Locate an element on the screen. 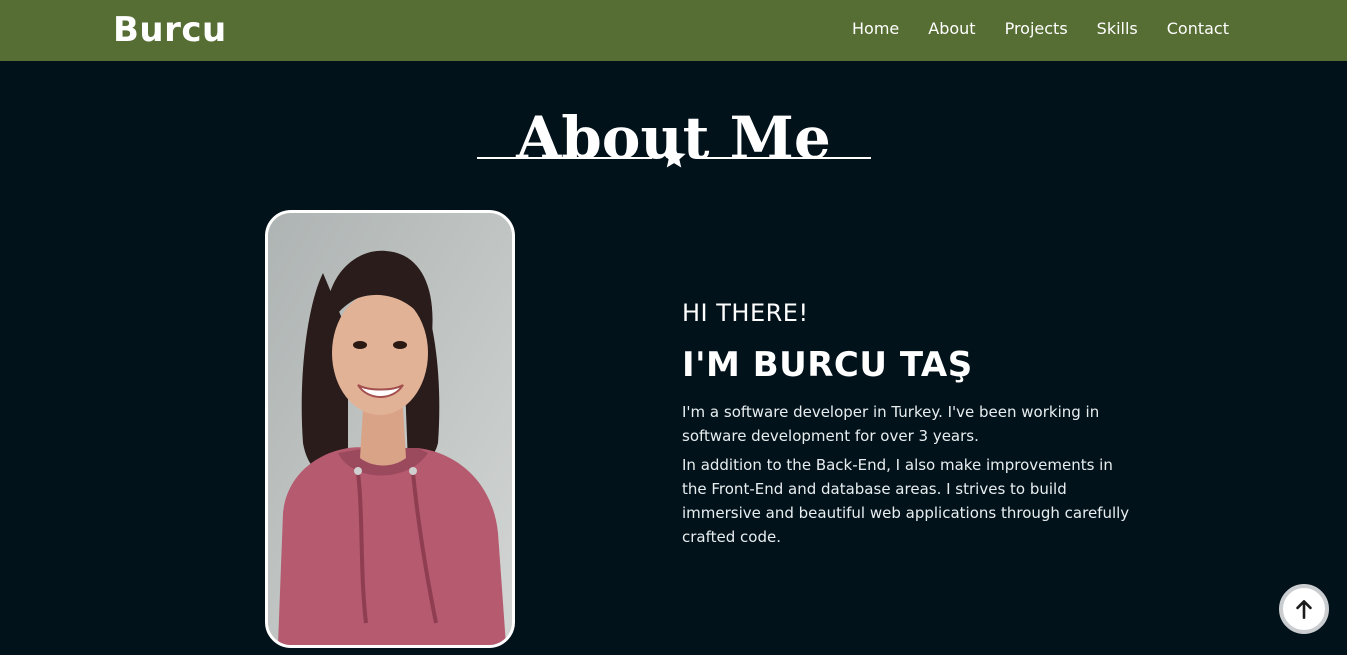 Image resolution: width=1347 pixels, height=655 pixels. scroll-to-top-button is located at coordinates (1304, 609).